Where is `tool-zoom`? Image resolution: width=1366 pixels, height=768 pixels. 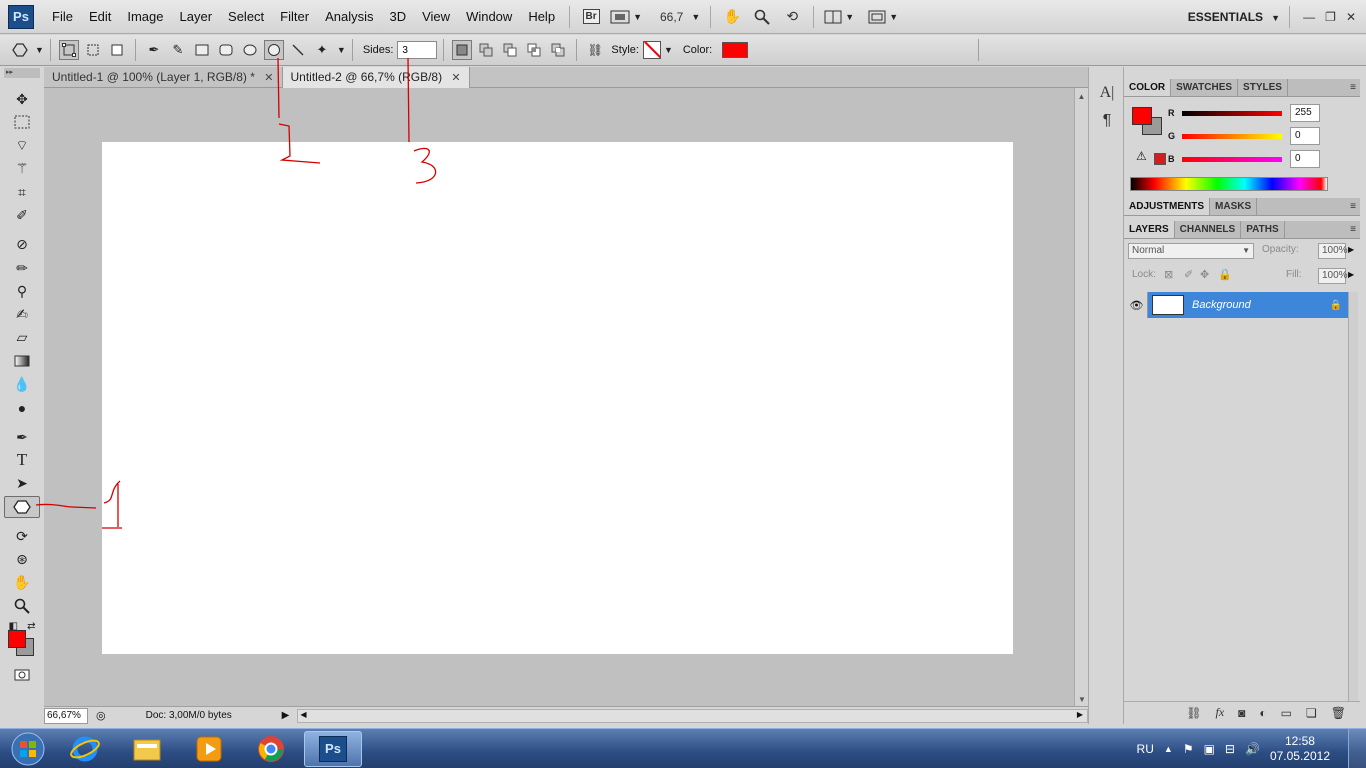 tool-zoom is located at coordinates (22, 606).